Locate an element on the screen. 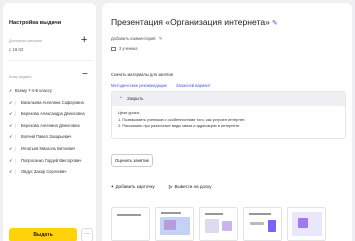 This screenshot has height=241, width=355. available-from-label: Доступны начиная is located at coordinates (25, 41).